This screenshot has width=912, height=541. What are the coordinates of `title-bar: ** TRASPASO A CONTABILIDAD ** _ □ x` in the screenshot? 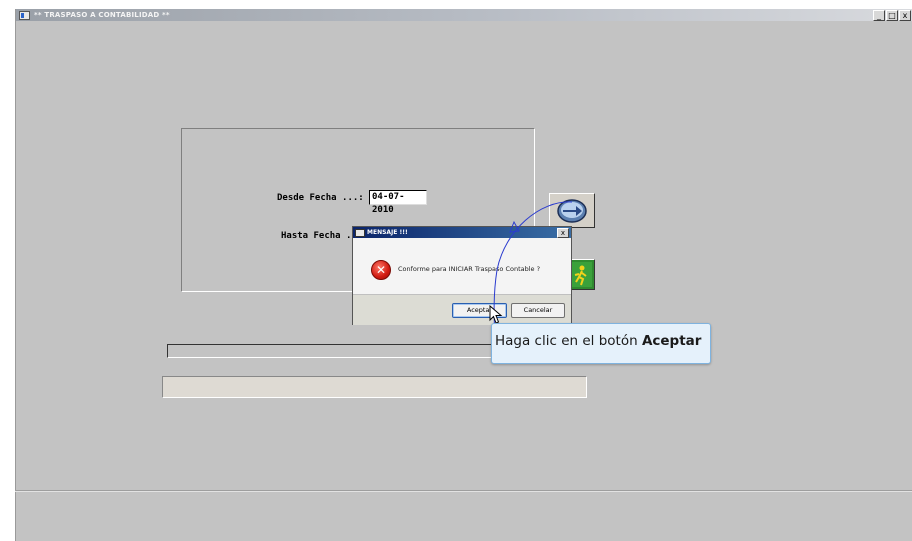 It's located at (464, 15).